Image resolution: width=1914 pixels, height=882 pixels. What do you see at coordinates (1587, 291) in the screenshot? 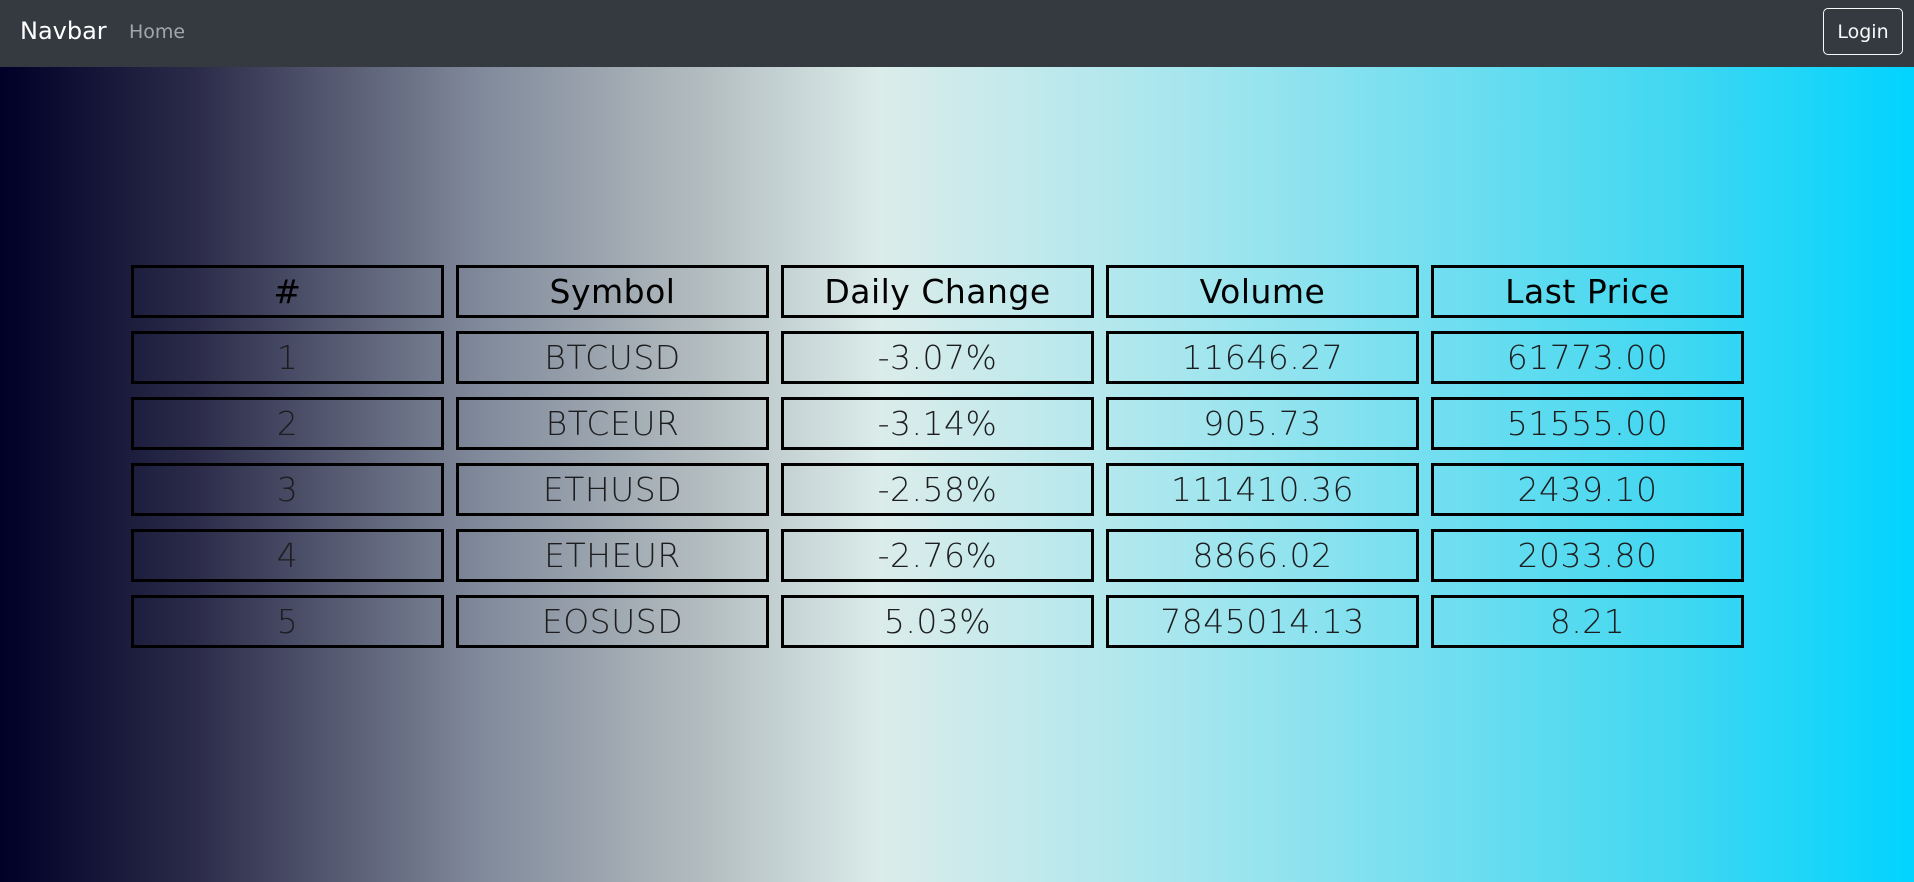
I see `column-header-last-price: Last Price` at bounding box center [1587, 291].